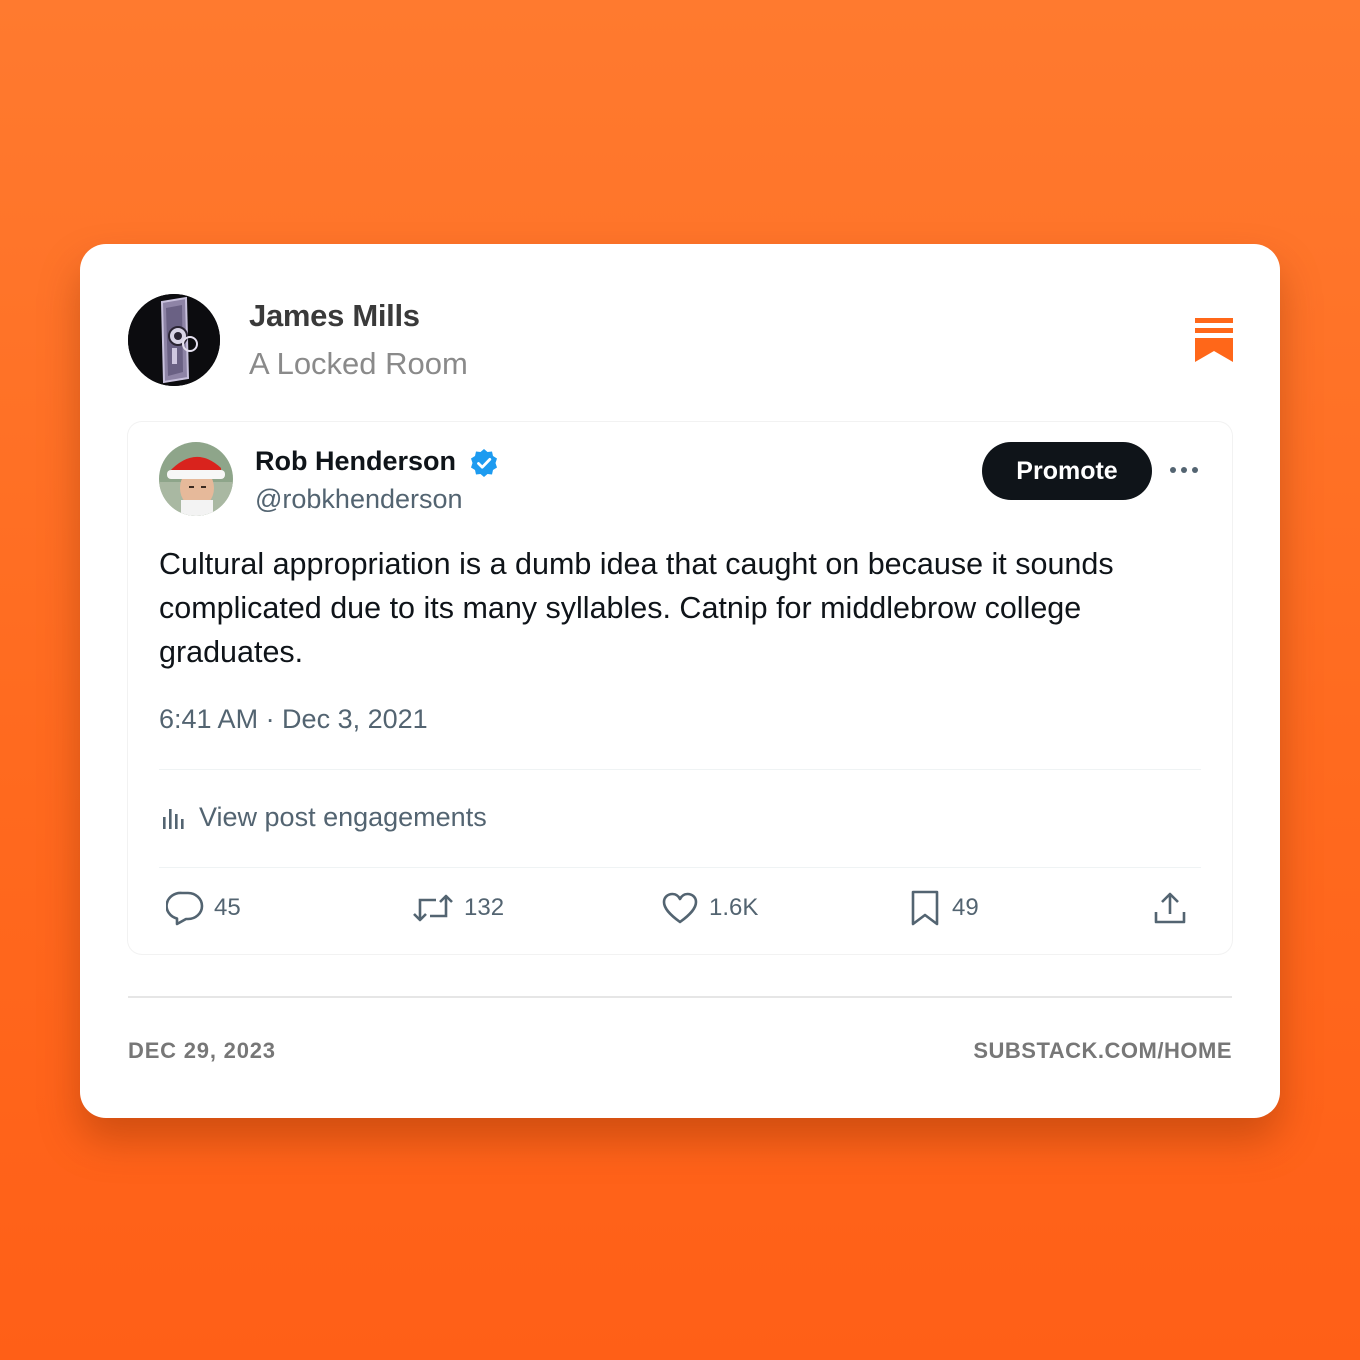 The image size is (1360, 1360). What do you see at coordinates (680, 908) in the screenshot?
I see `heart-icon` at bounding box center [680, 908].